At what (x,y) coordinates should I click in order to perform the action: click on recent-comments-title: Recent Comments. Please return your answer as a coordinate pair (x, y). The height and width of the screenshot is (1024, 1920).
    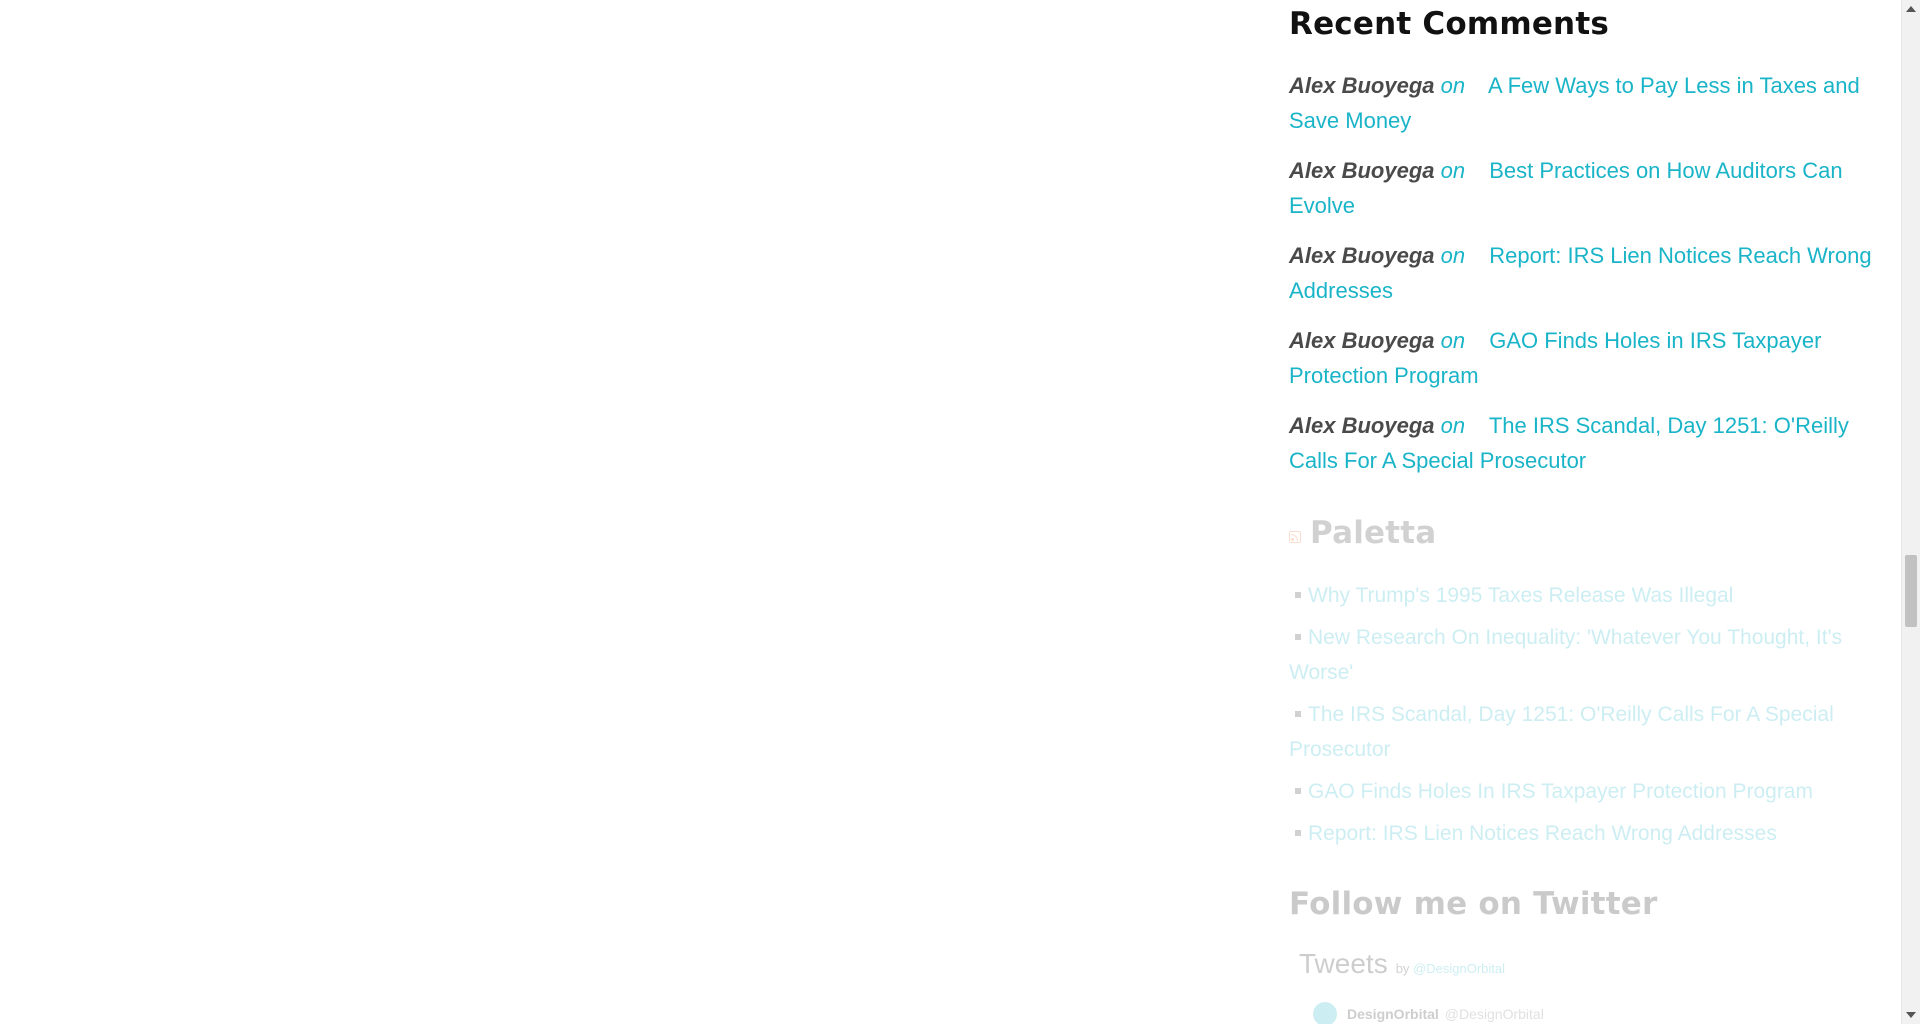
    Looking at the image, I should click on (1449, 24).